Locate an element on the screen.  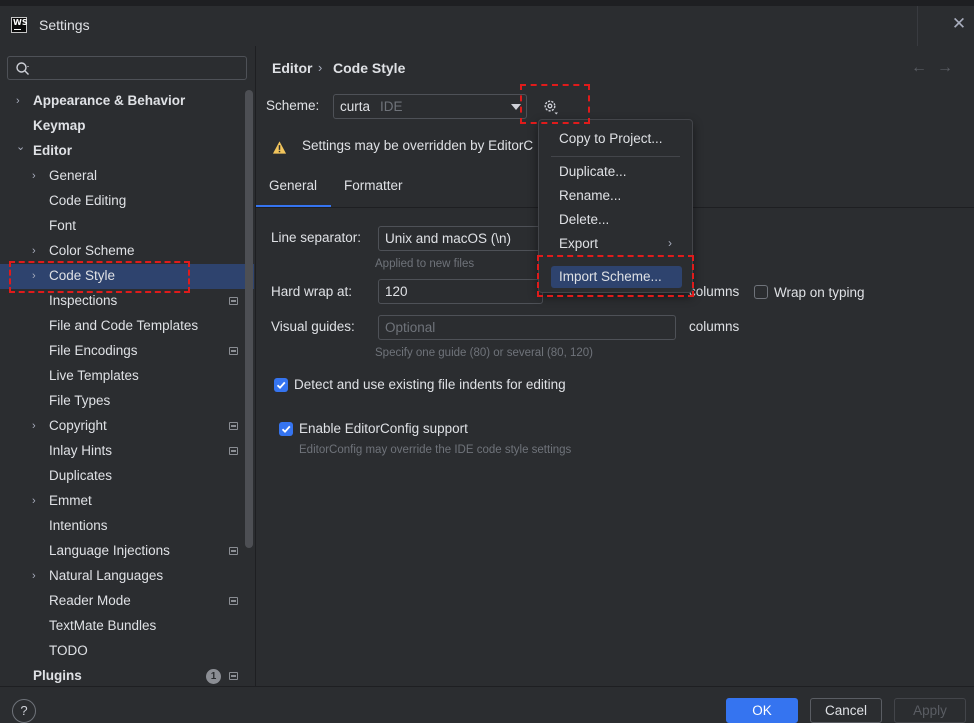
settings-search-input is located at coordinates (127, 68).